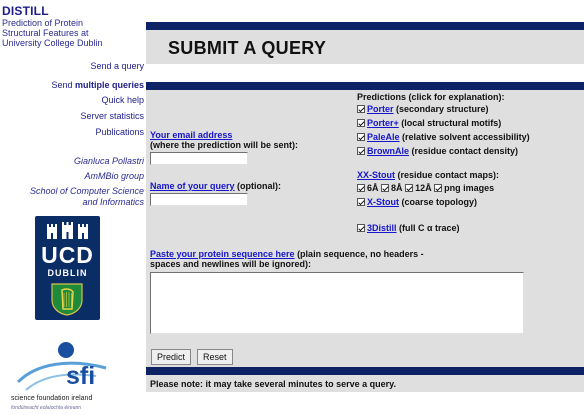  I want to click on query-name-label: Name of your query (optional):, so click(215, 186).